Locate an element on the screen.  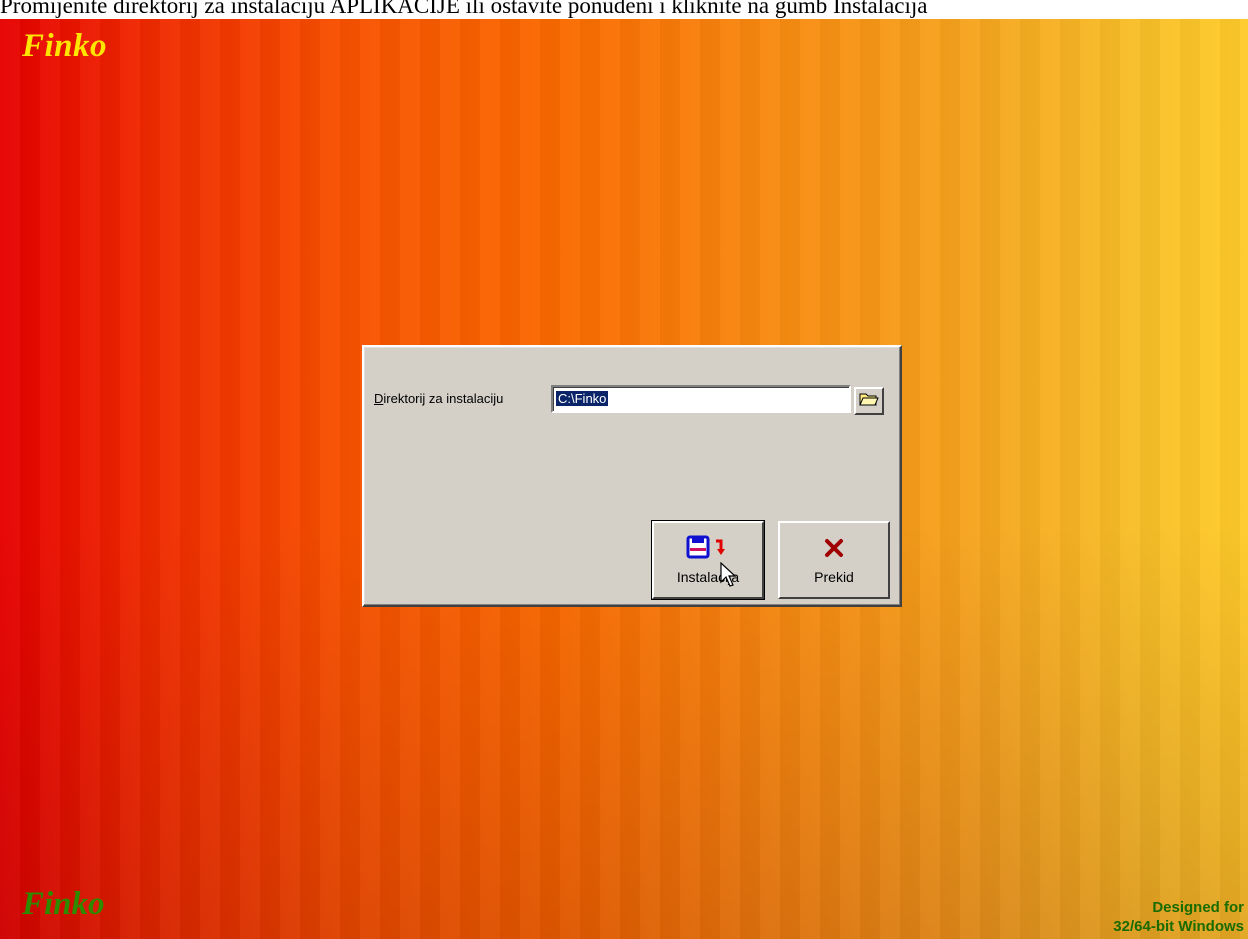
floppy-install-icon is located at coordinates (708, 548).